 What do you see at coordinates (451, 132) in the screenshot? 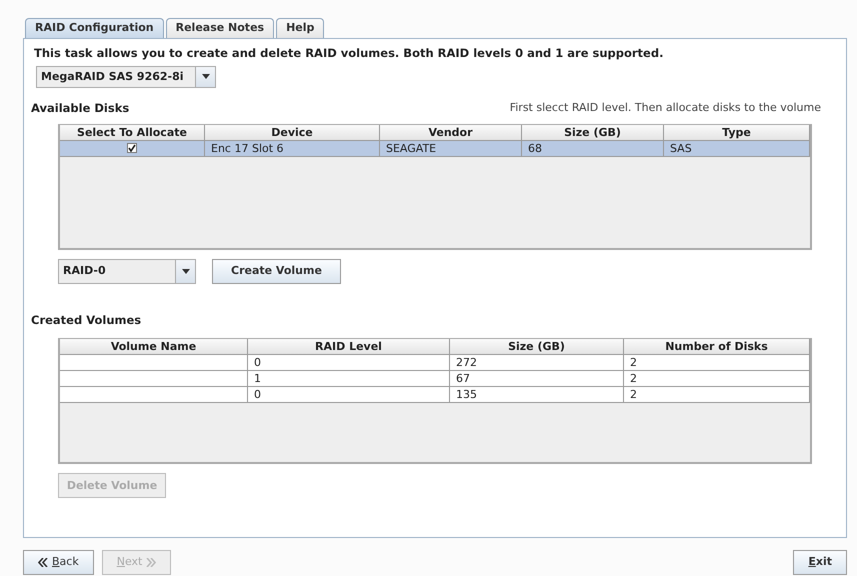
I see `column-header: Vendor` at bounding box center [451, 132].